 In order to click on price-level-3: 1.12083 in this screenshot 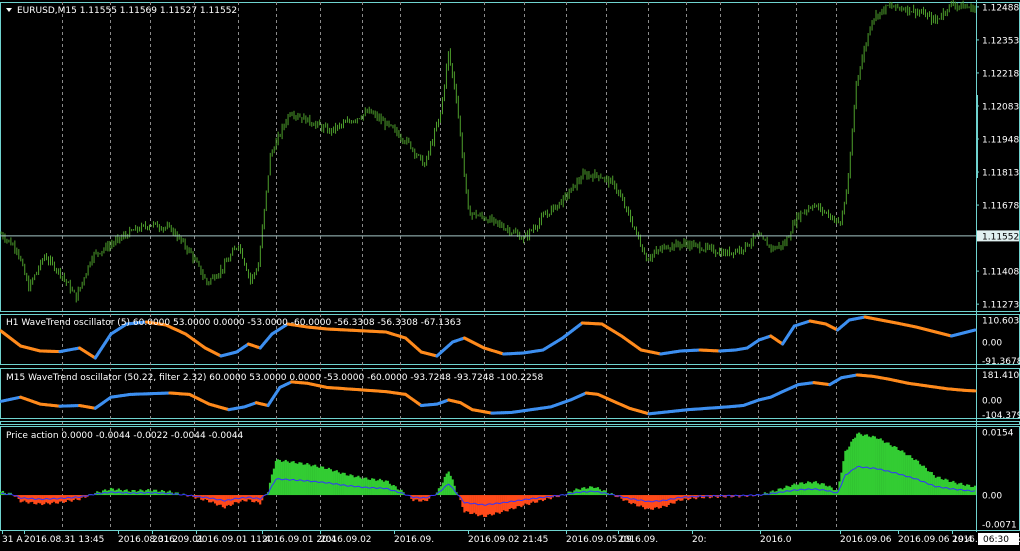, I will do `click(1000, 107)`.